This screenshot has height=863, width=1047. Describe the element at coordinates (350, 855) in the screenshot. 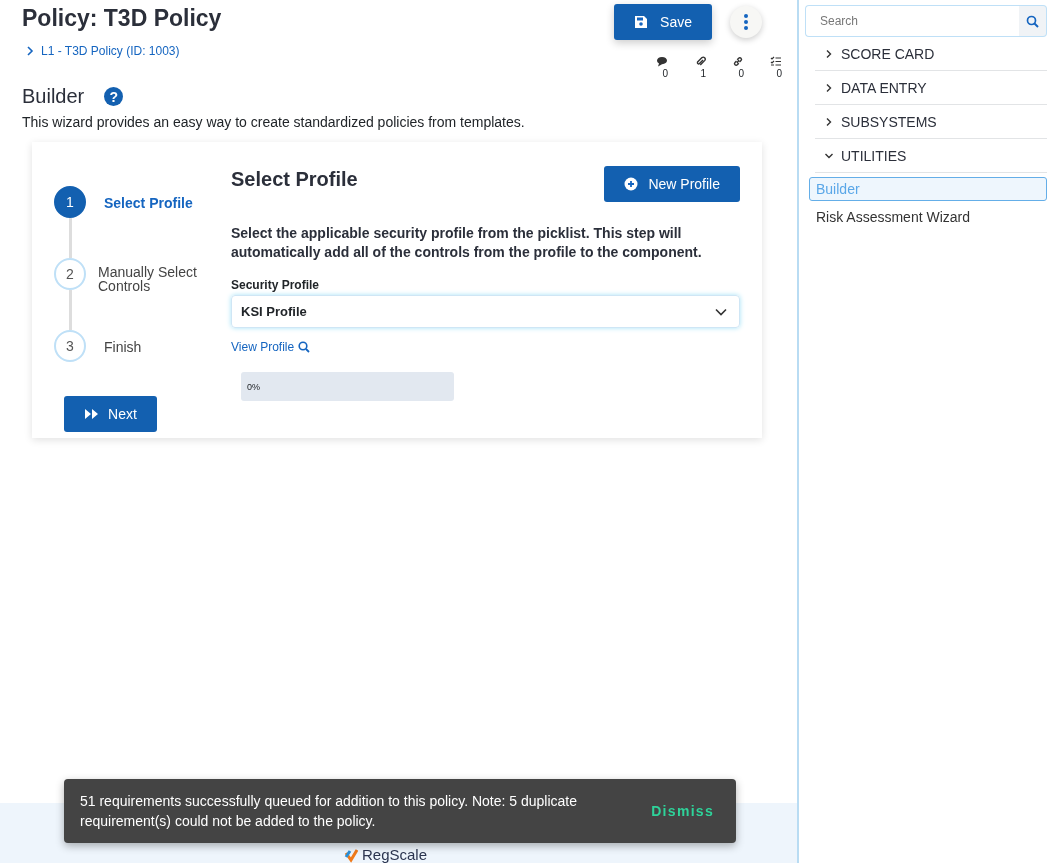

I see `logo-icon` at that location.